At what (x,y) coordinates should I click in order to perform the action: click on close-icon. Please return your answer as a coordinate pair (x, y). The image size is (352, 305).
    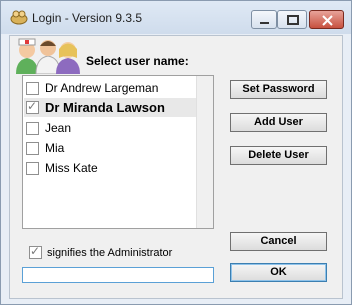
    Looking at the image, I should click on (327, 20).